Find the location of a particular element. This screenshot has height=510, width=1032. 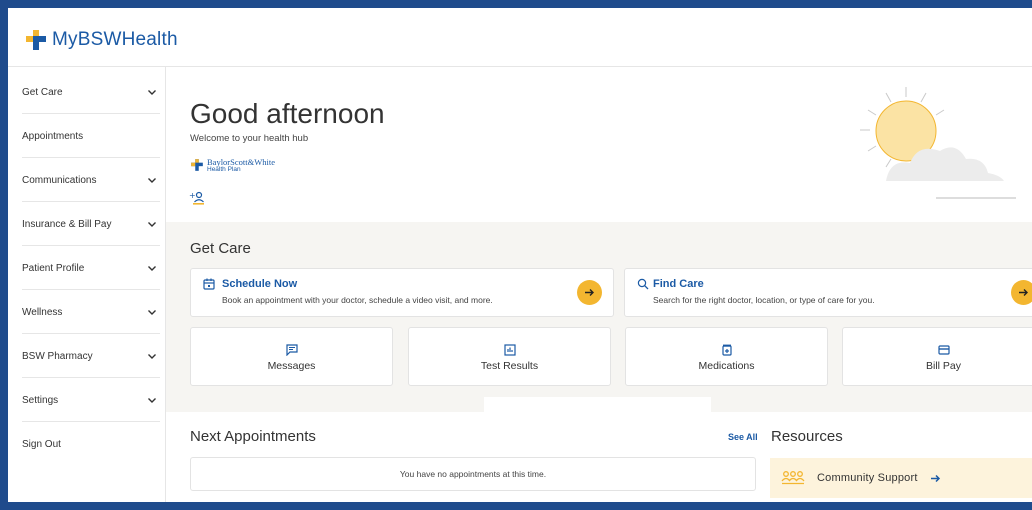

greeting-title: Good afternoon is located at coordinates (287, 113).